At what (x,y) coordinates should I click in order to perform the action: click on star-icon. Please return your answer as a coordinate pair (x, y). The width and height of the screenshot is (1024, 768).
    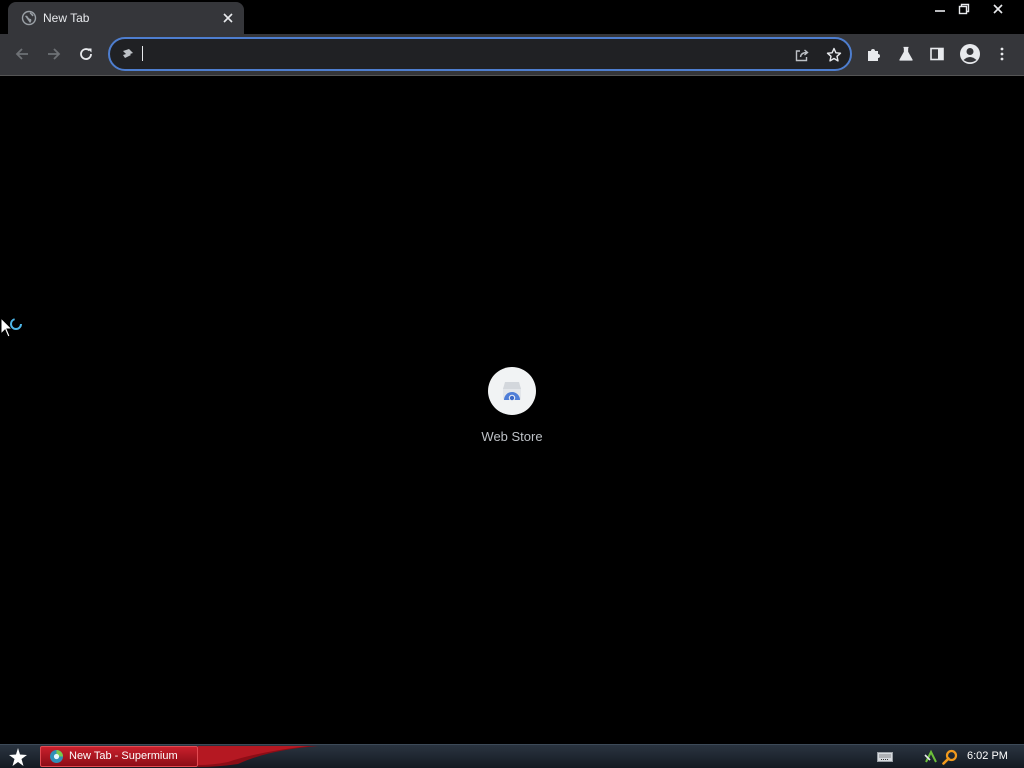
    Looking at the image, I should click on (834, 55).